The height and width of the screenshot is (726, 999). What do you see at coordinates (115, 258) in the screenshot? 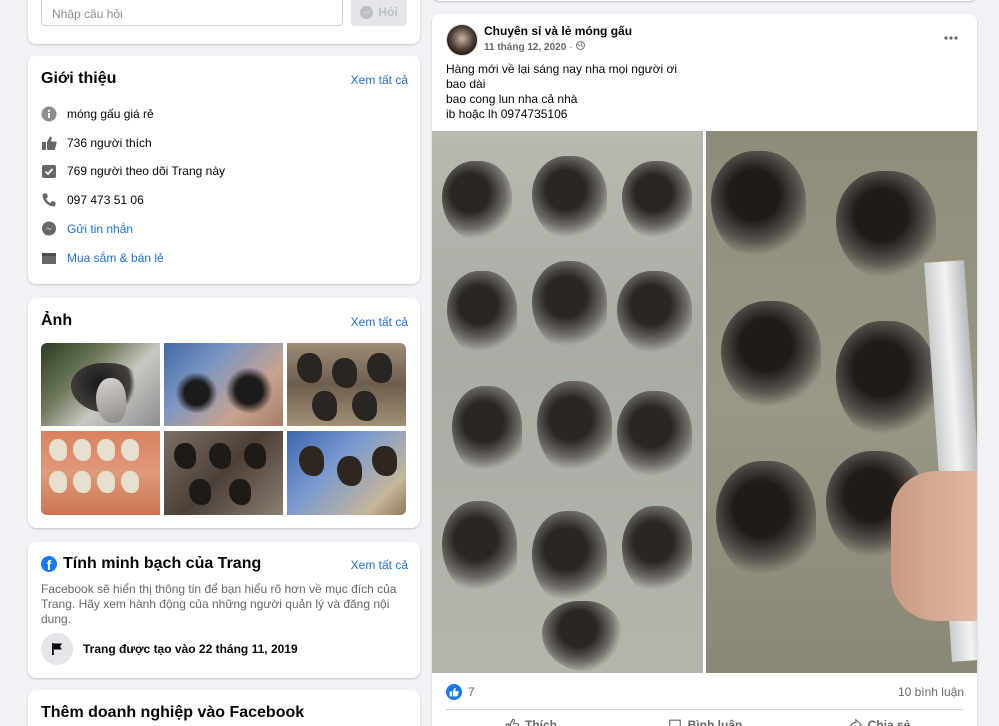
I see `category-link: Mua sắm & bán lẻ` at bounding box center [115, 258].